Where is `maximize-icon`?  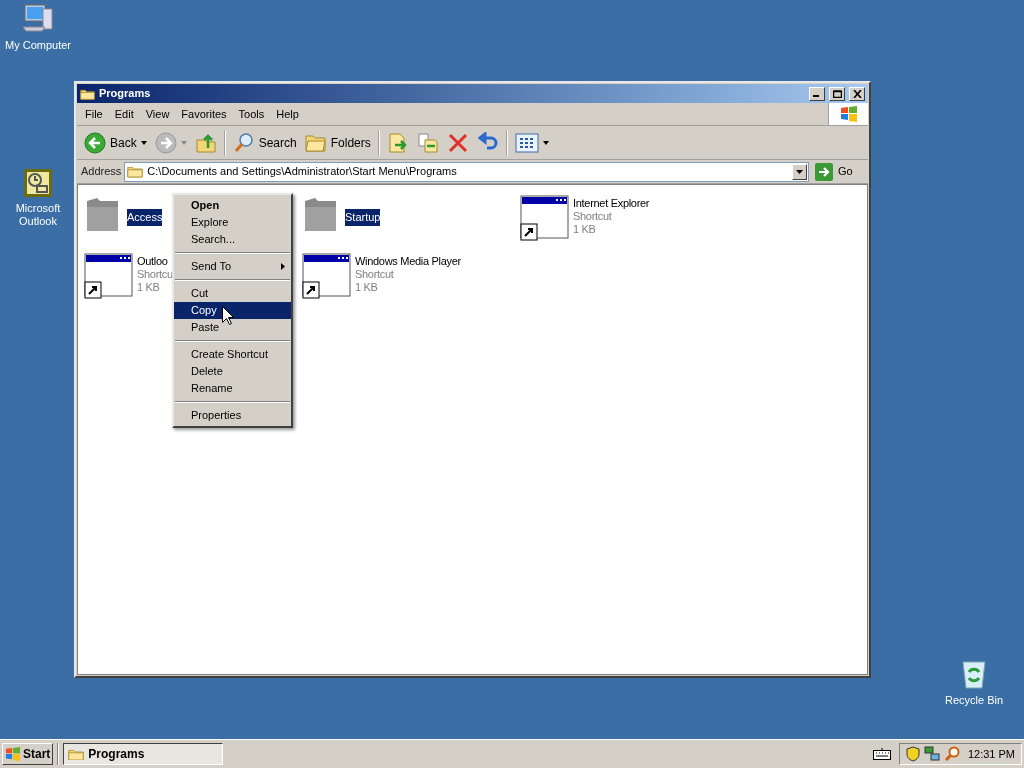 maximize-icon is located at coordinates (837, 93).